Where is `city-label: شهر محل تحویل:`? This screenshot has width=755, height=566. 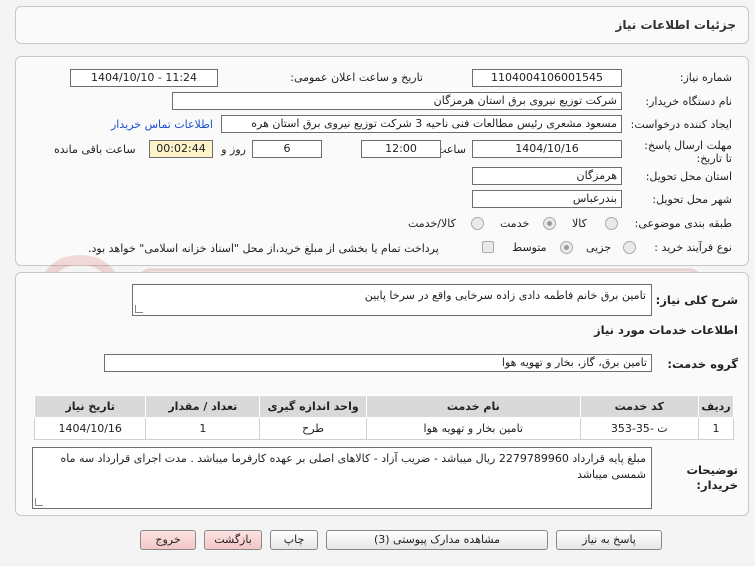 city-label: شهر محل تحویل: is located at coordinates (692, 199).